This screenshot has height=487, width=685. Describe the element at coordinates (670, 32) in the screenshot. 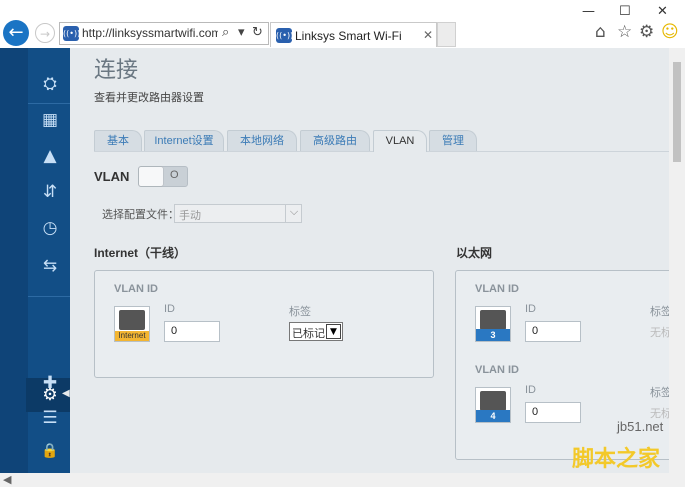

I see `smiley-icon: ☺` at that location.